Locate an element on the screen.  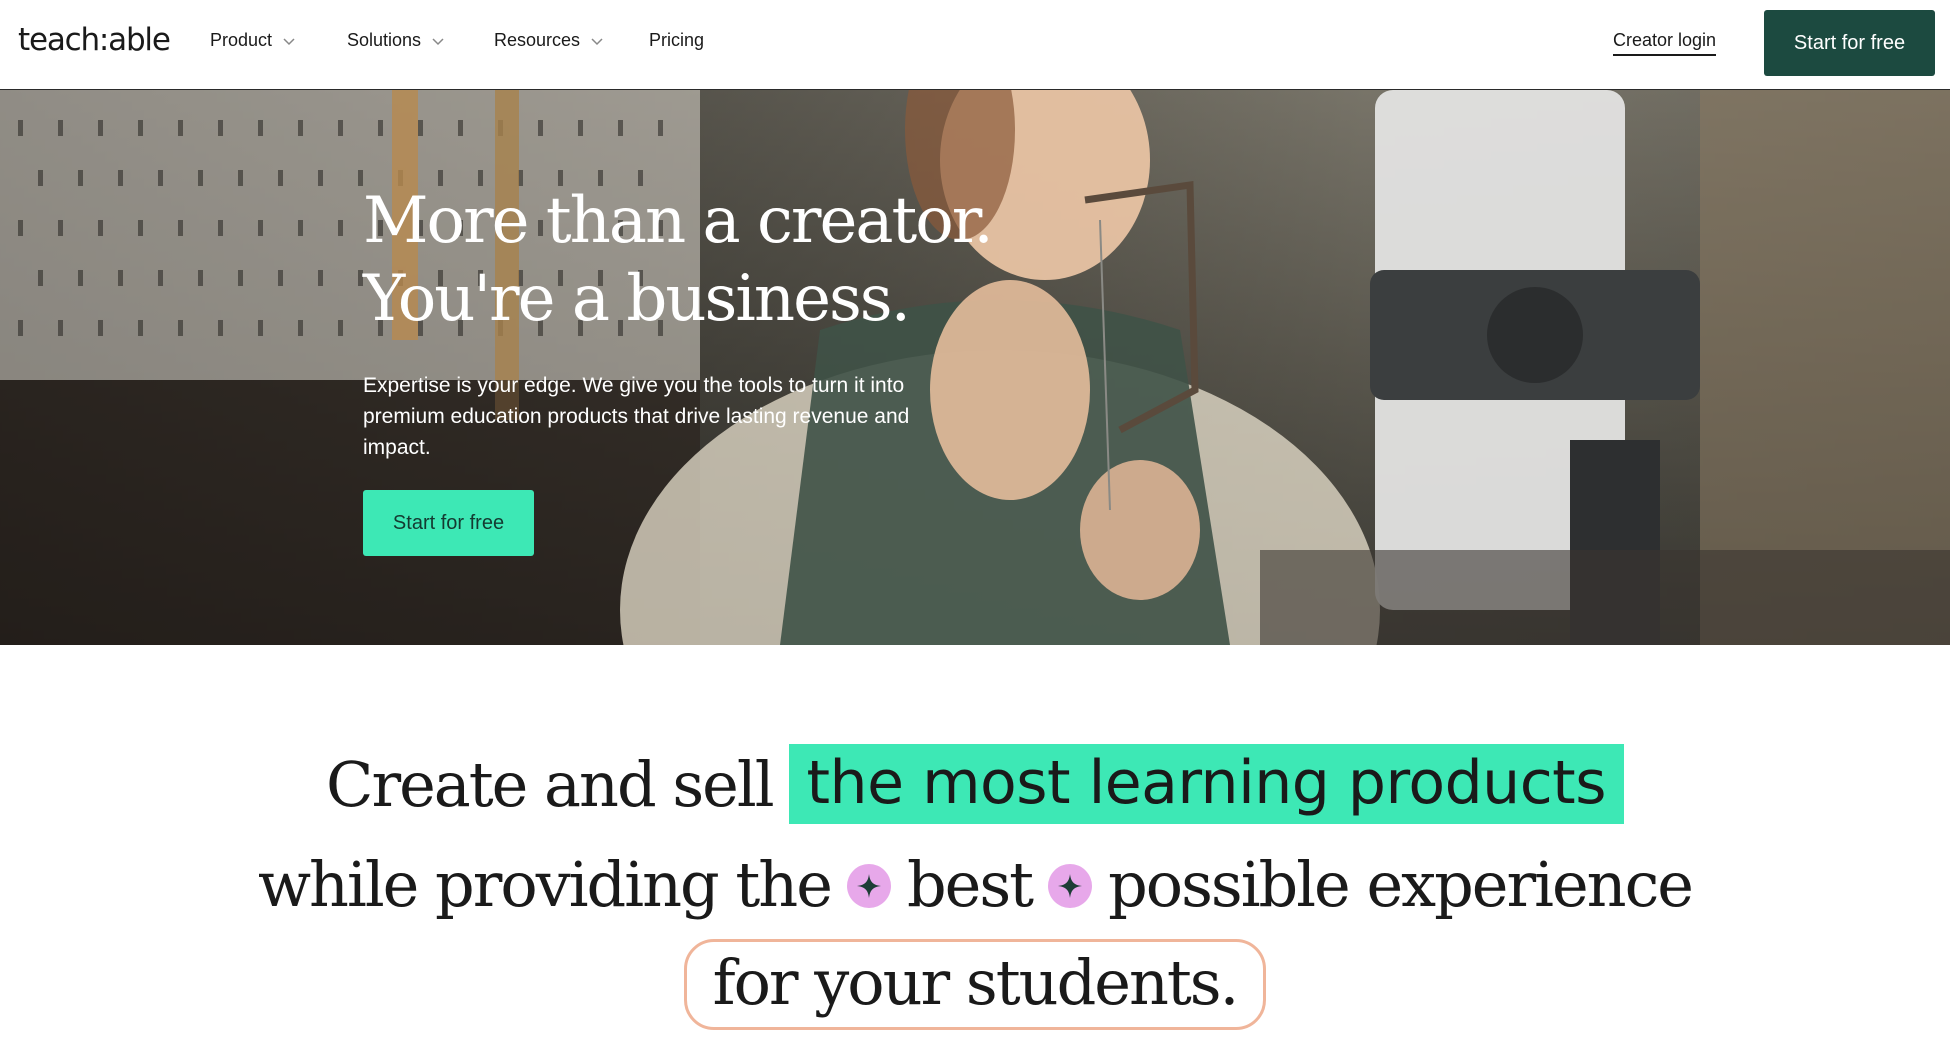
headline-text: Create and sell is located at coordinates (550, 784).